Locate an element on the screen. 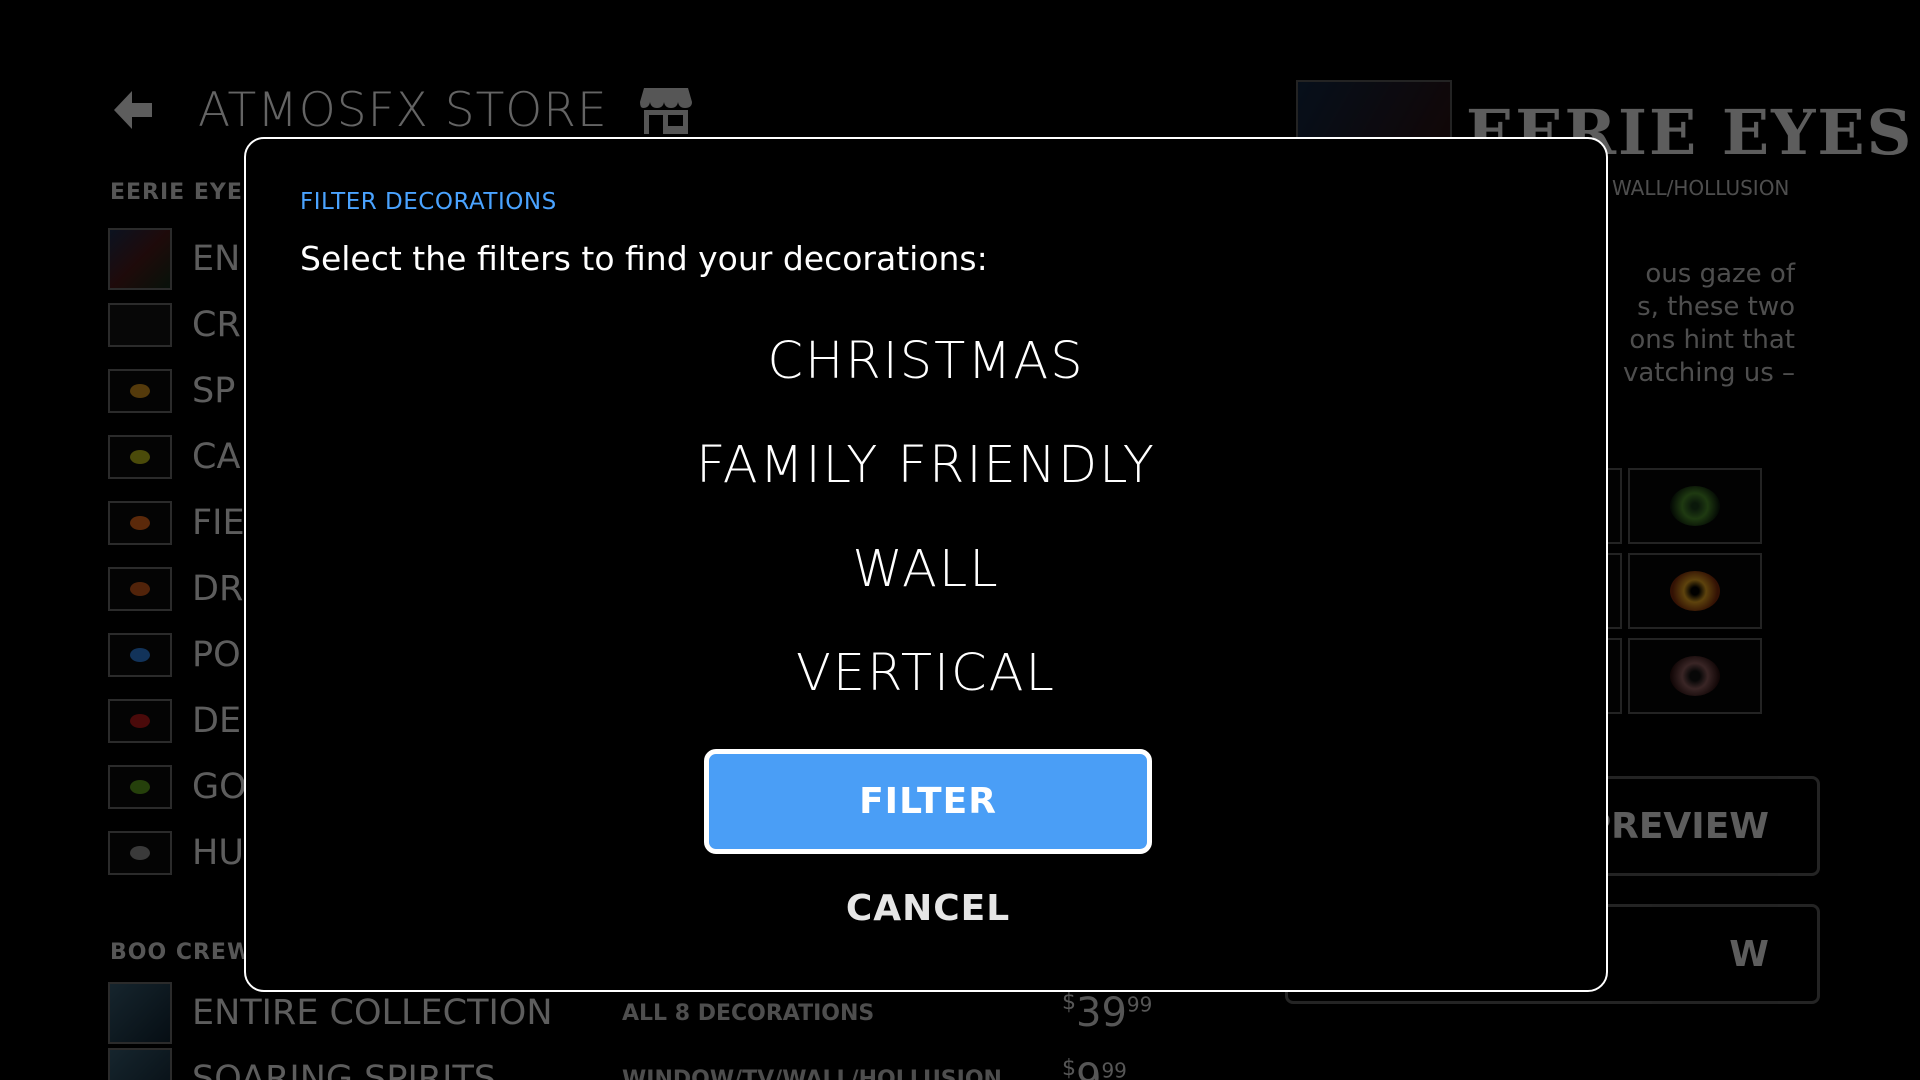  list-item: FIE is located at coordinates (177, 523).